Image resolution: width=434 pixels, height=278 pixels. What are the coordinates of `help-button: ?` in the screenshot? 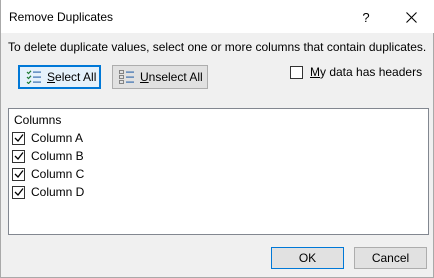 It's located at (366, 17).